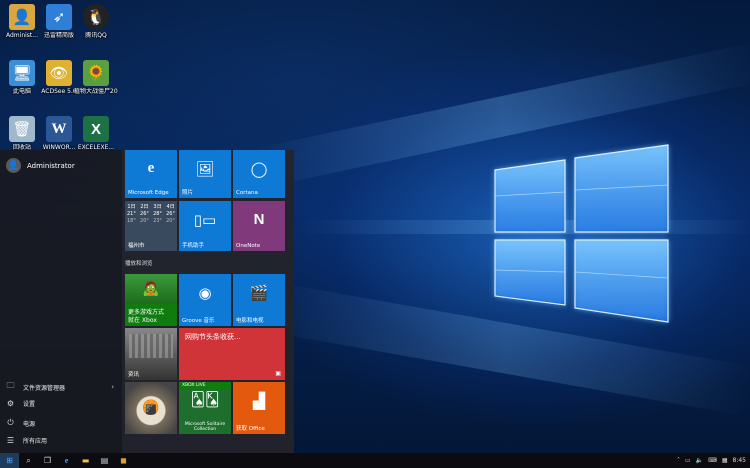  Describe the element at coordinates (259, 219) in the screenshot. I see `onenote-icon: N` at that location.